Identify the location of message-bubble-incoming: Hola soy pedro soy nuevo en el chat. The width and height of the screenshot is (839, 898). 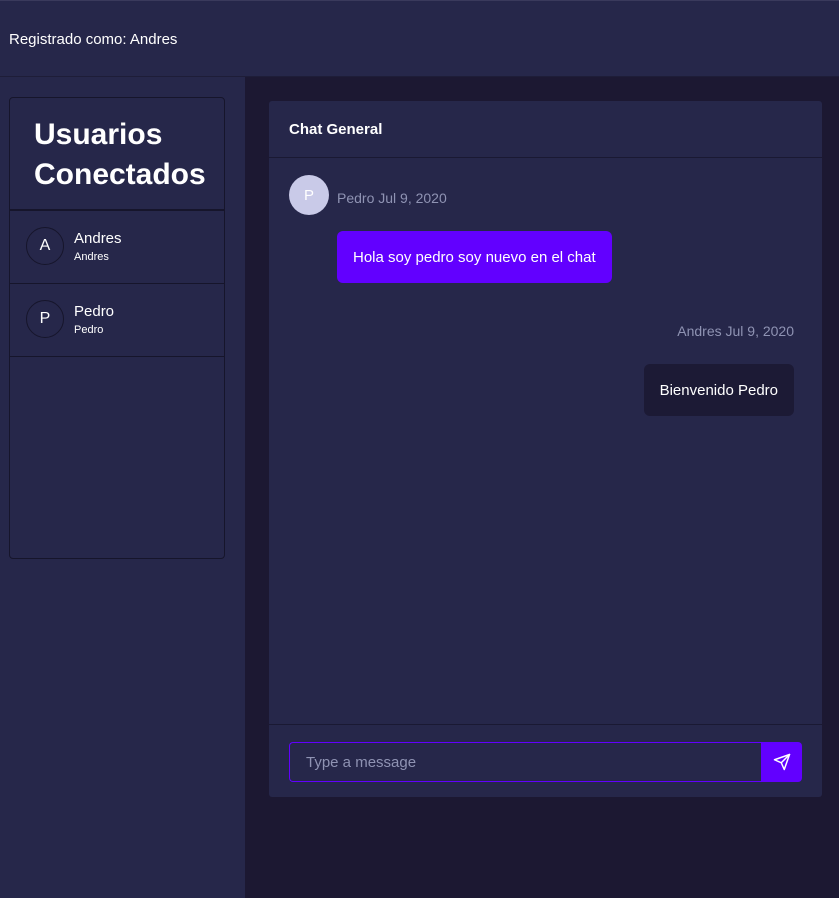
(474, 257).